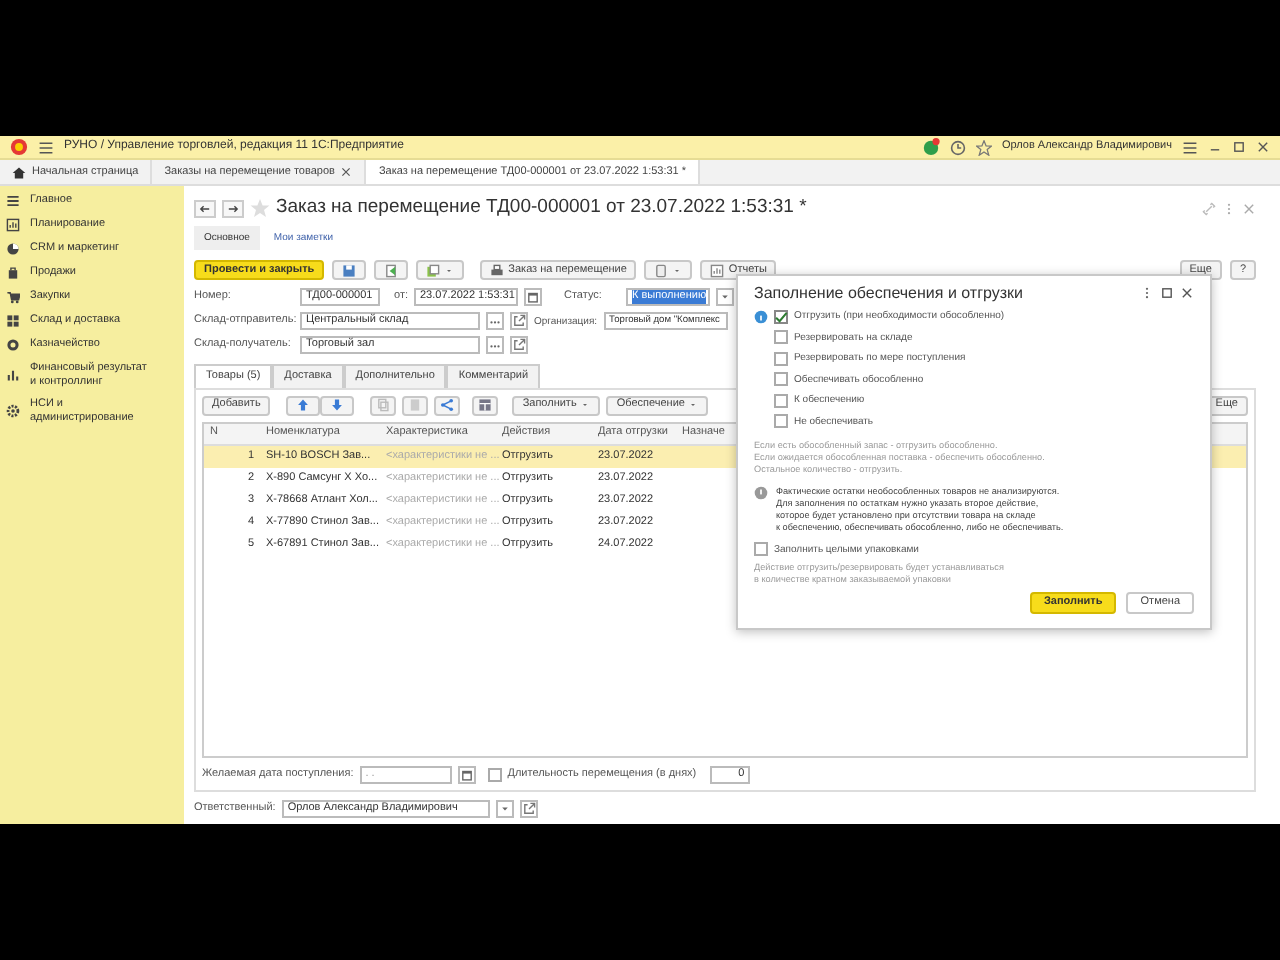 The width and height of the screenshot is (1280, 960). I want to click on pie-icon, so click(13, 249).